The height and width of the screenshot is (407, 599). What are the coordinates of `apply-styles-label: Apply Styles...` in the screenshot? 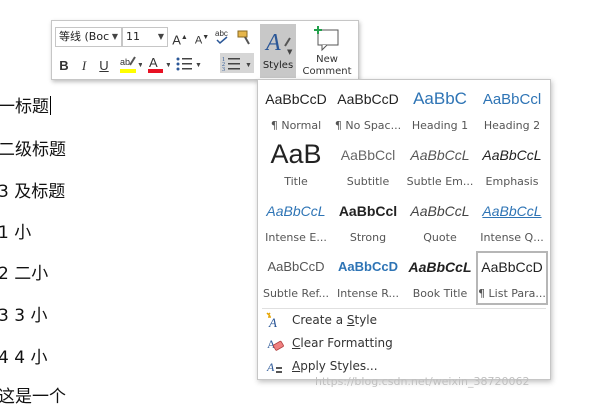 It's located at (335, 366).